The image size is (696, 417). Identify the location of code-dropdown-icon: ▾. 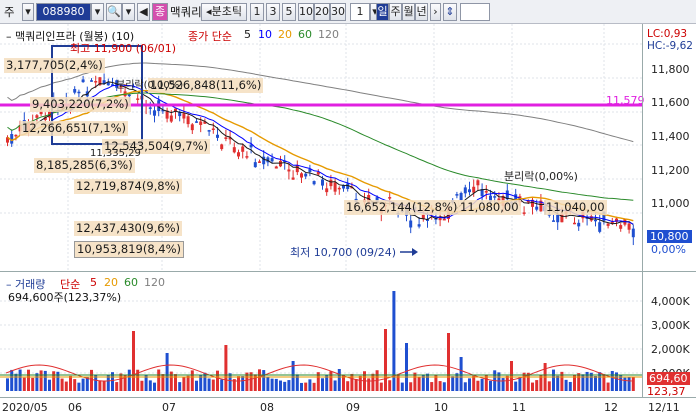
(97, 12).